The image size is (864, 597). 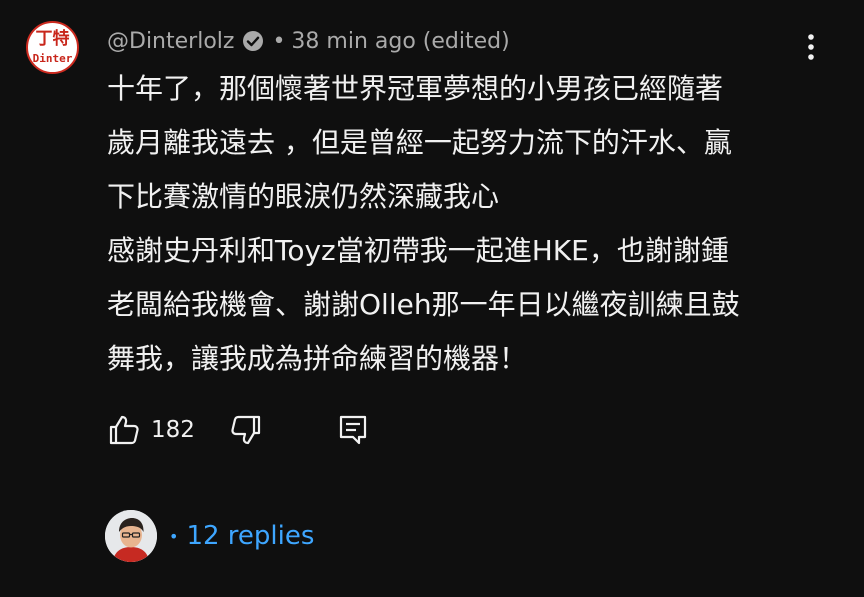 I want to click on view-replies-button: • 12 replies, so click(x=241, y=536).